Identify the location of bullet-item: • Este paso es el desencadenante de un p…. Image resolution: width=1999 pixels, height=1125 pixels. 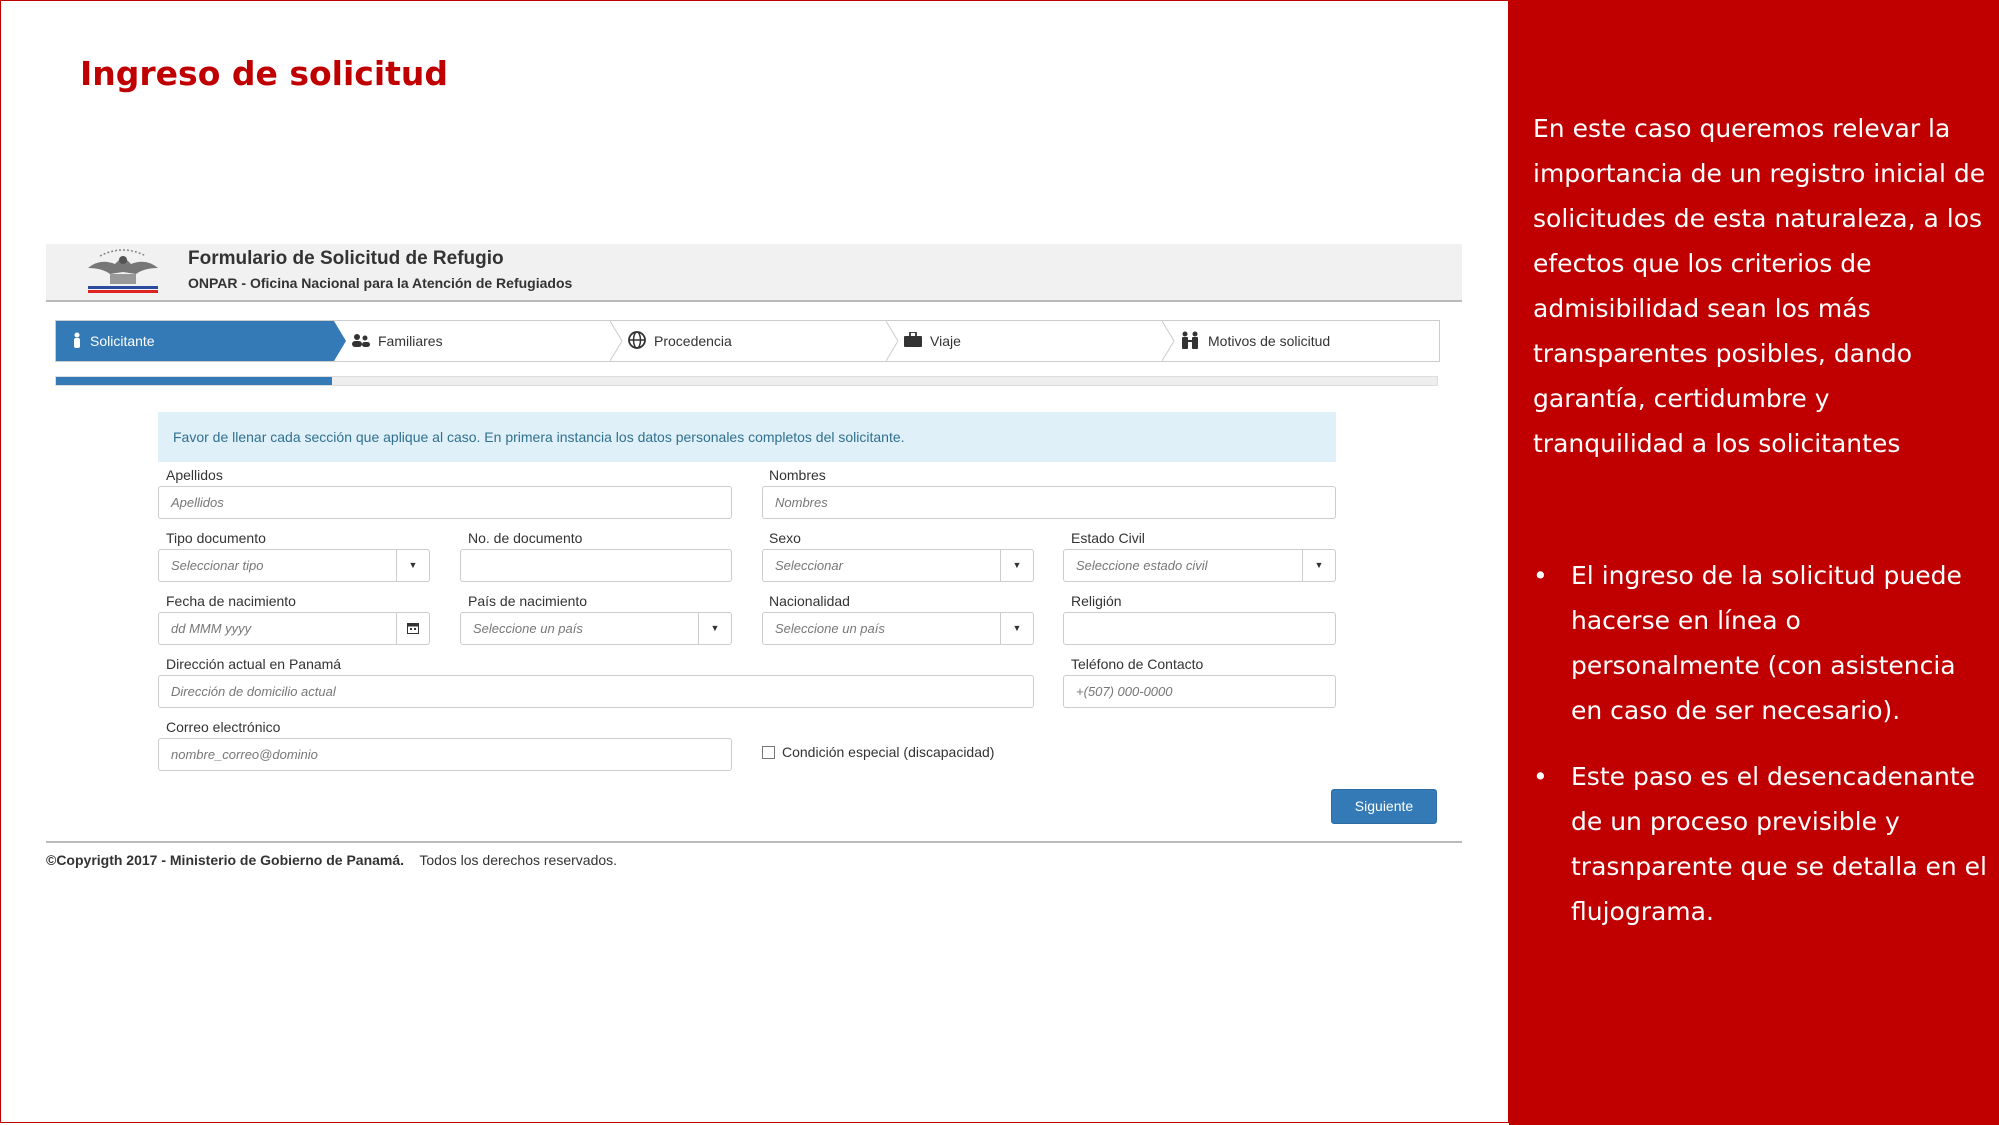
(1760, 844).